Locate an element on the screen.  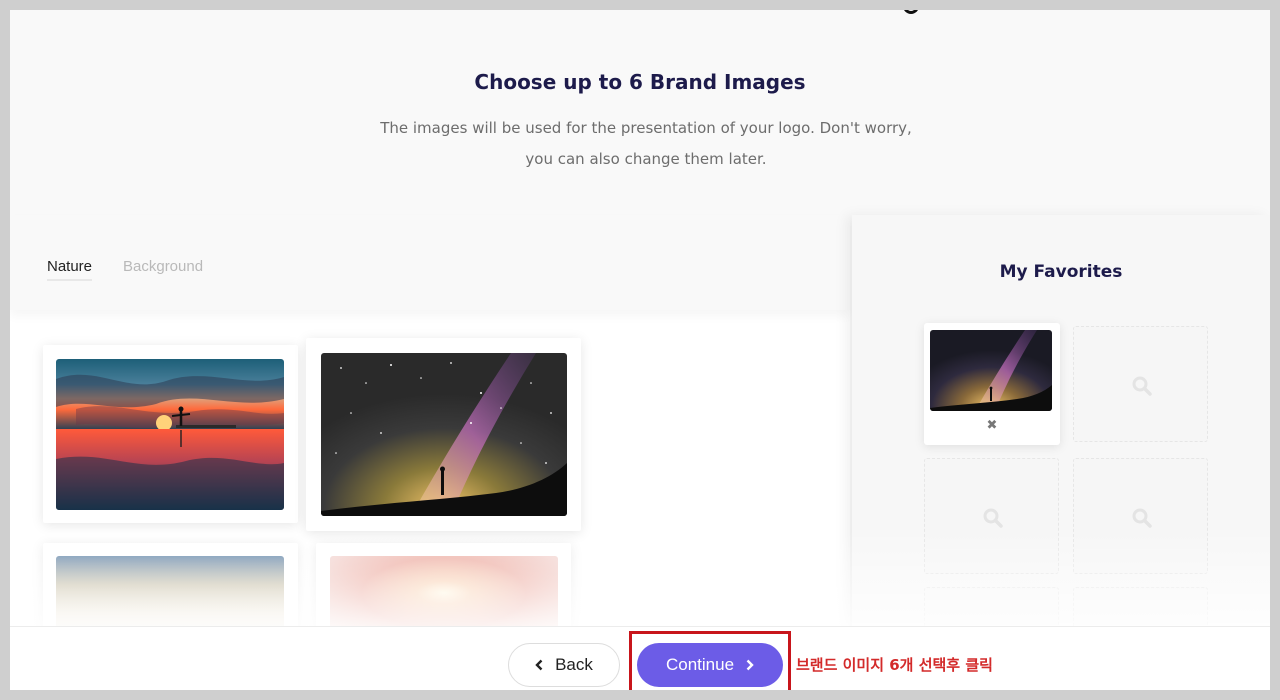
tab-background: Background is located at coordinates (163, 266).